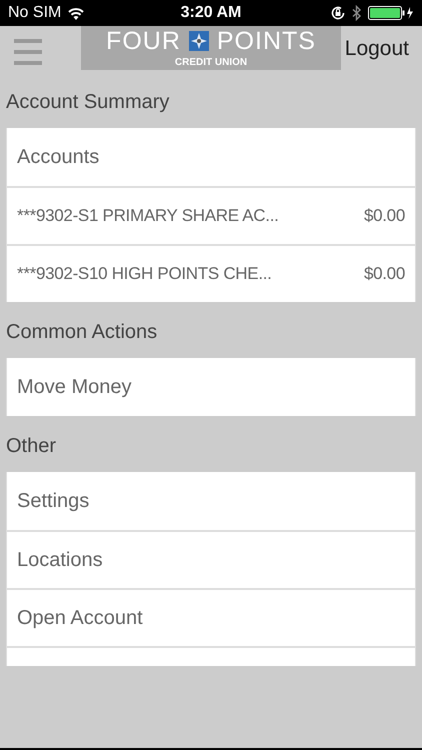 The height and width of the screenshot is (750, 422). What do you see at coordinates (87, 102) in the screenshot?
I see `section-heading: Account Summary` at bounding box center [87, 102].